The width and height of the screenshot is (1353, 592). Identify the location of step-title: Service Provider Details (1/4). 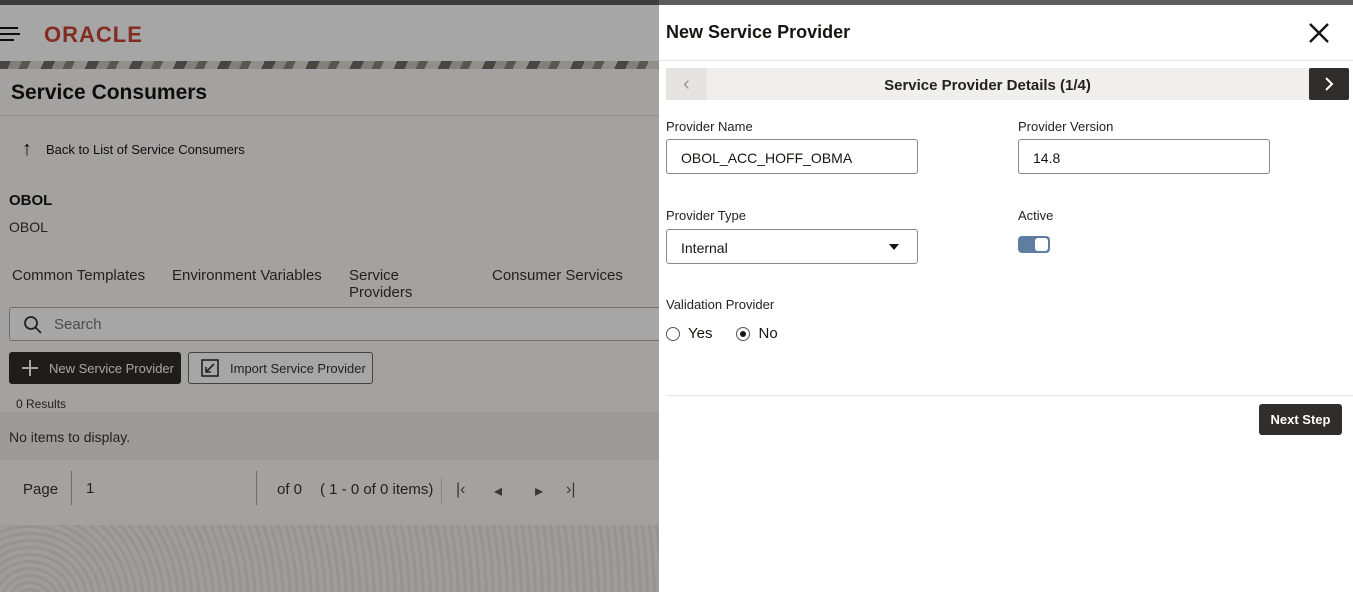
(987, 85).